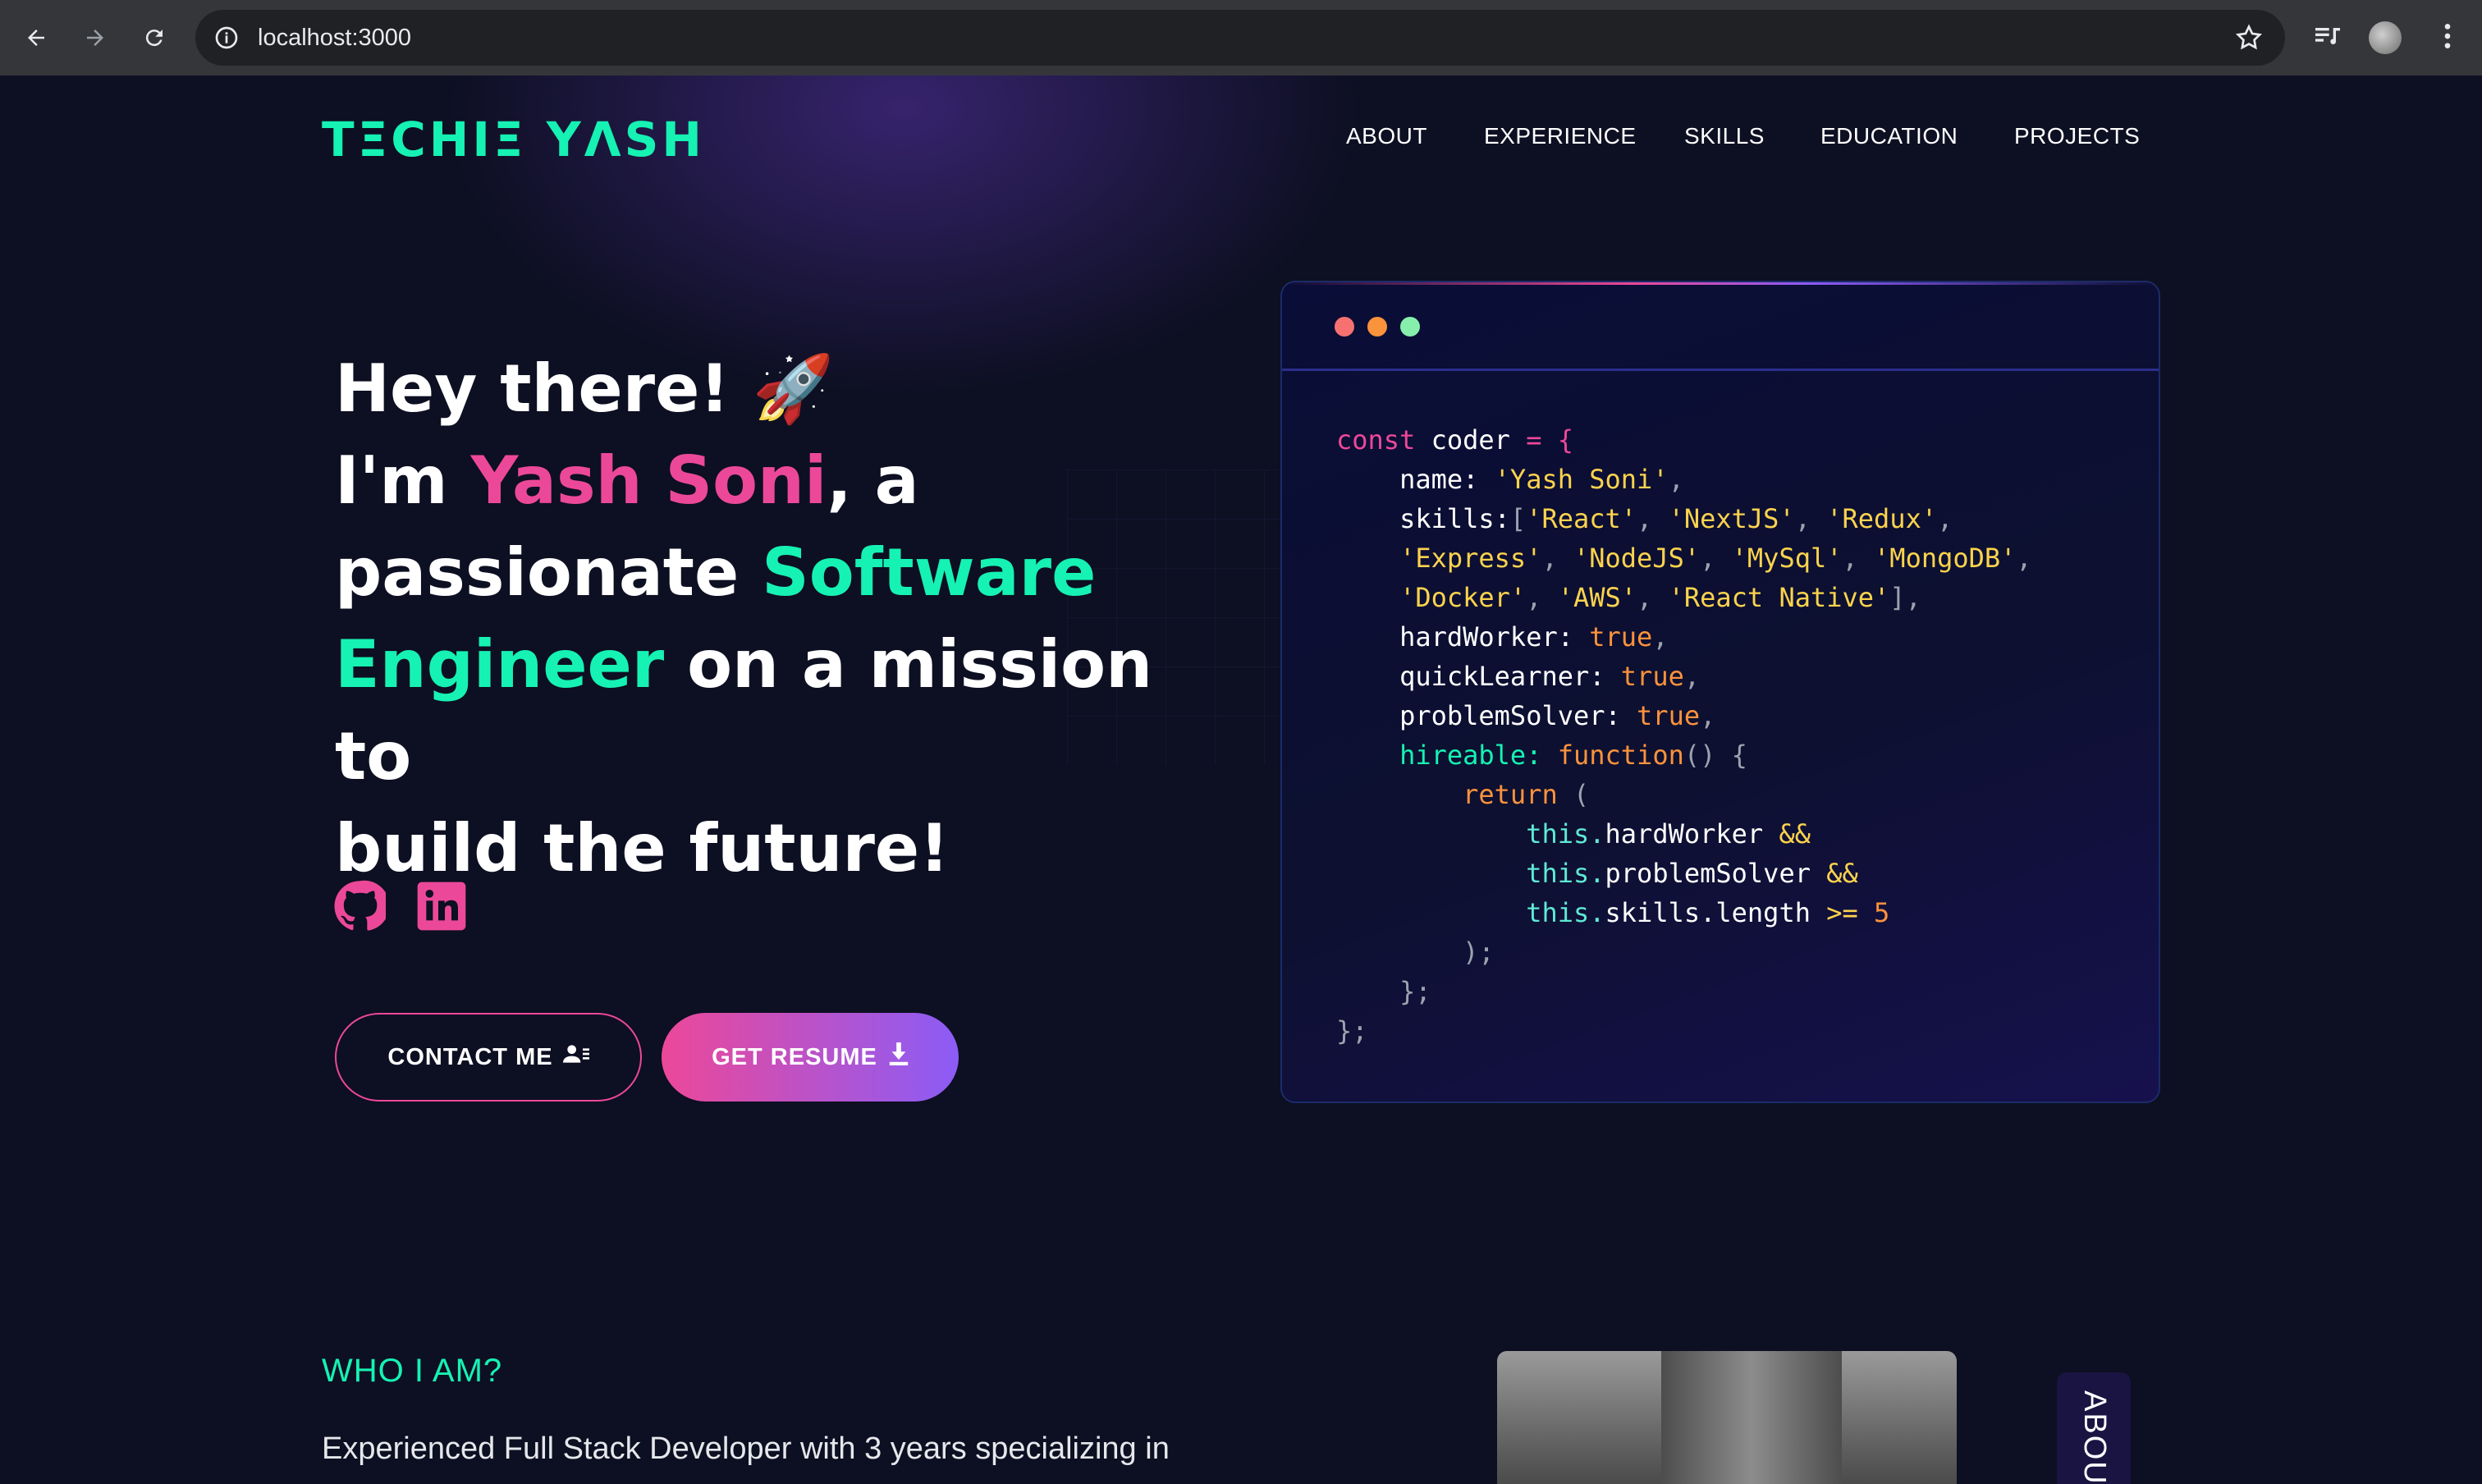  What do you see at coordinates (470, 1056) in the screenshot?
I see `contact-me-label: CONTACT ME` at bounding box center [470, 1056].